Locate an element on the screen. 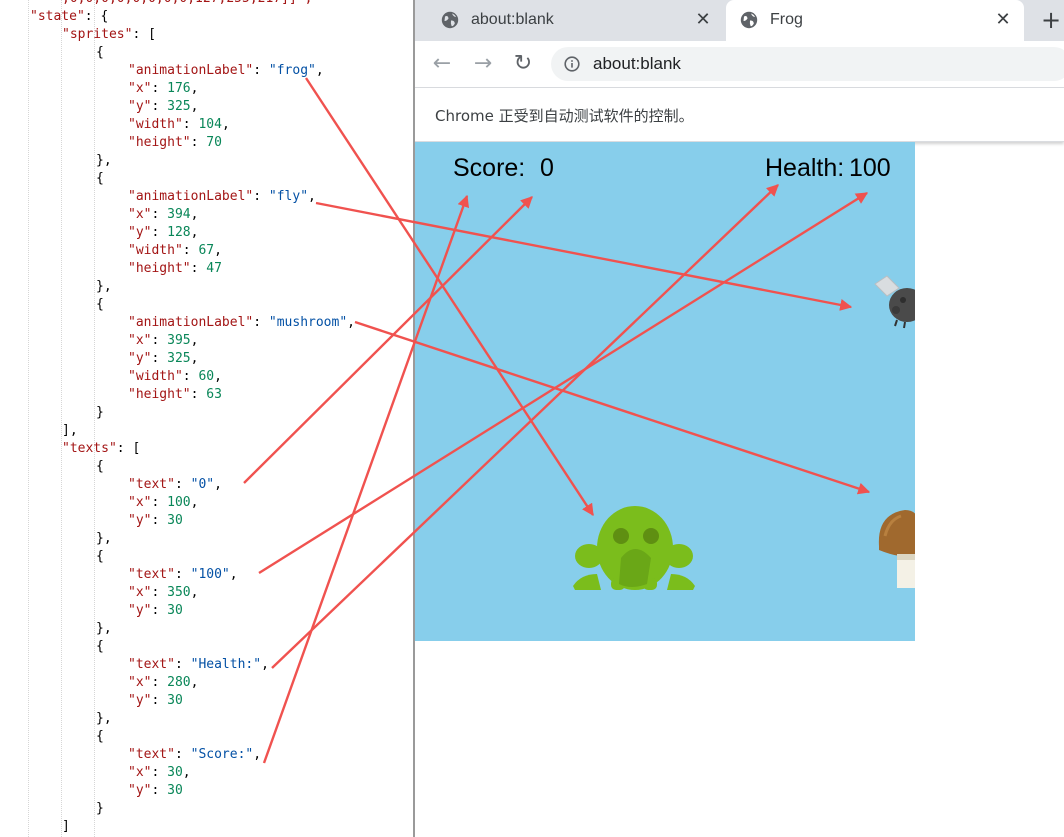 This screenshot has height=837, width=1064. code-line: "x": 100, is located at coordinates (163, 503).